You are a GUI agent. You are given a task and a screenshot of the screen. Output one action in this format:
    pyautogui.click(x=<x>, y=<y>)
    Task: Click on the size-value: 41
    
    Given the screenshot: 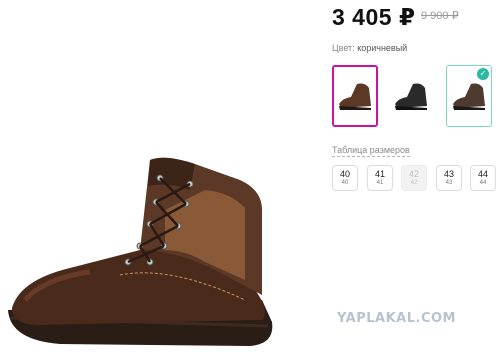 What is the action you would take?
    pyautogui.click(x=379, y=174)
    